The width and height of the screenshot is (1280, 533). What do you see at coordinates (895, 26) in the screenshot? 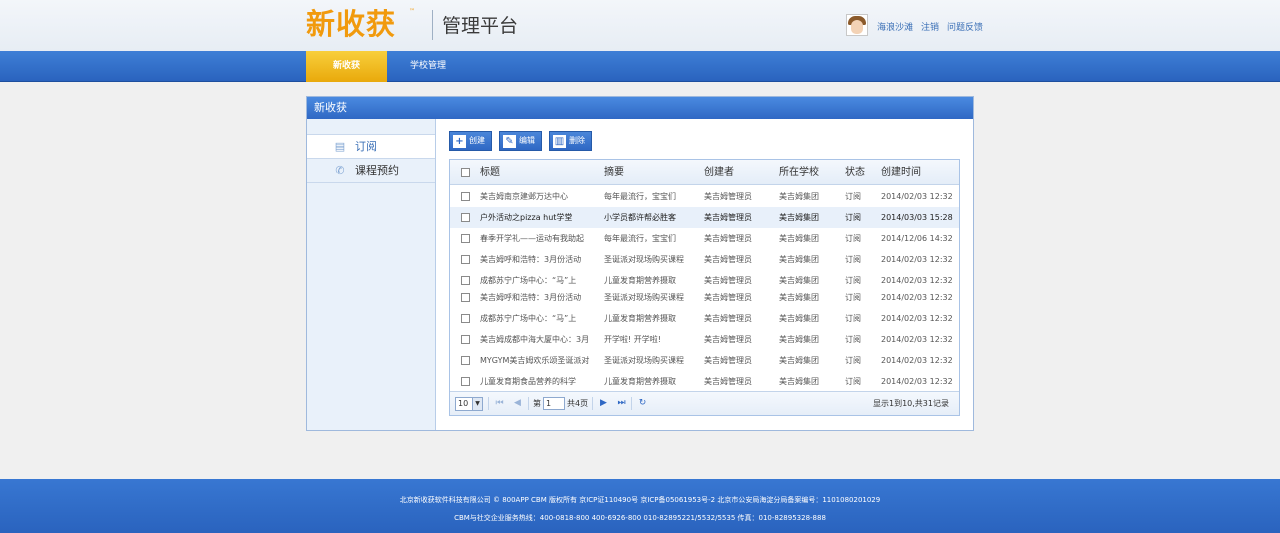
I see `username-link: 海浪沙滩` at bounding box center [895, 26].